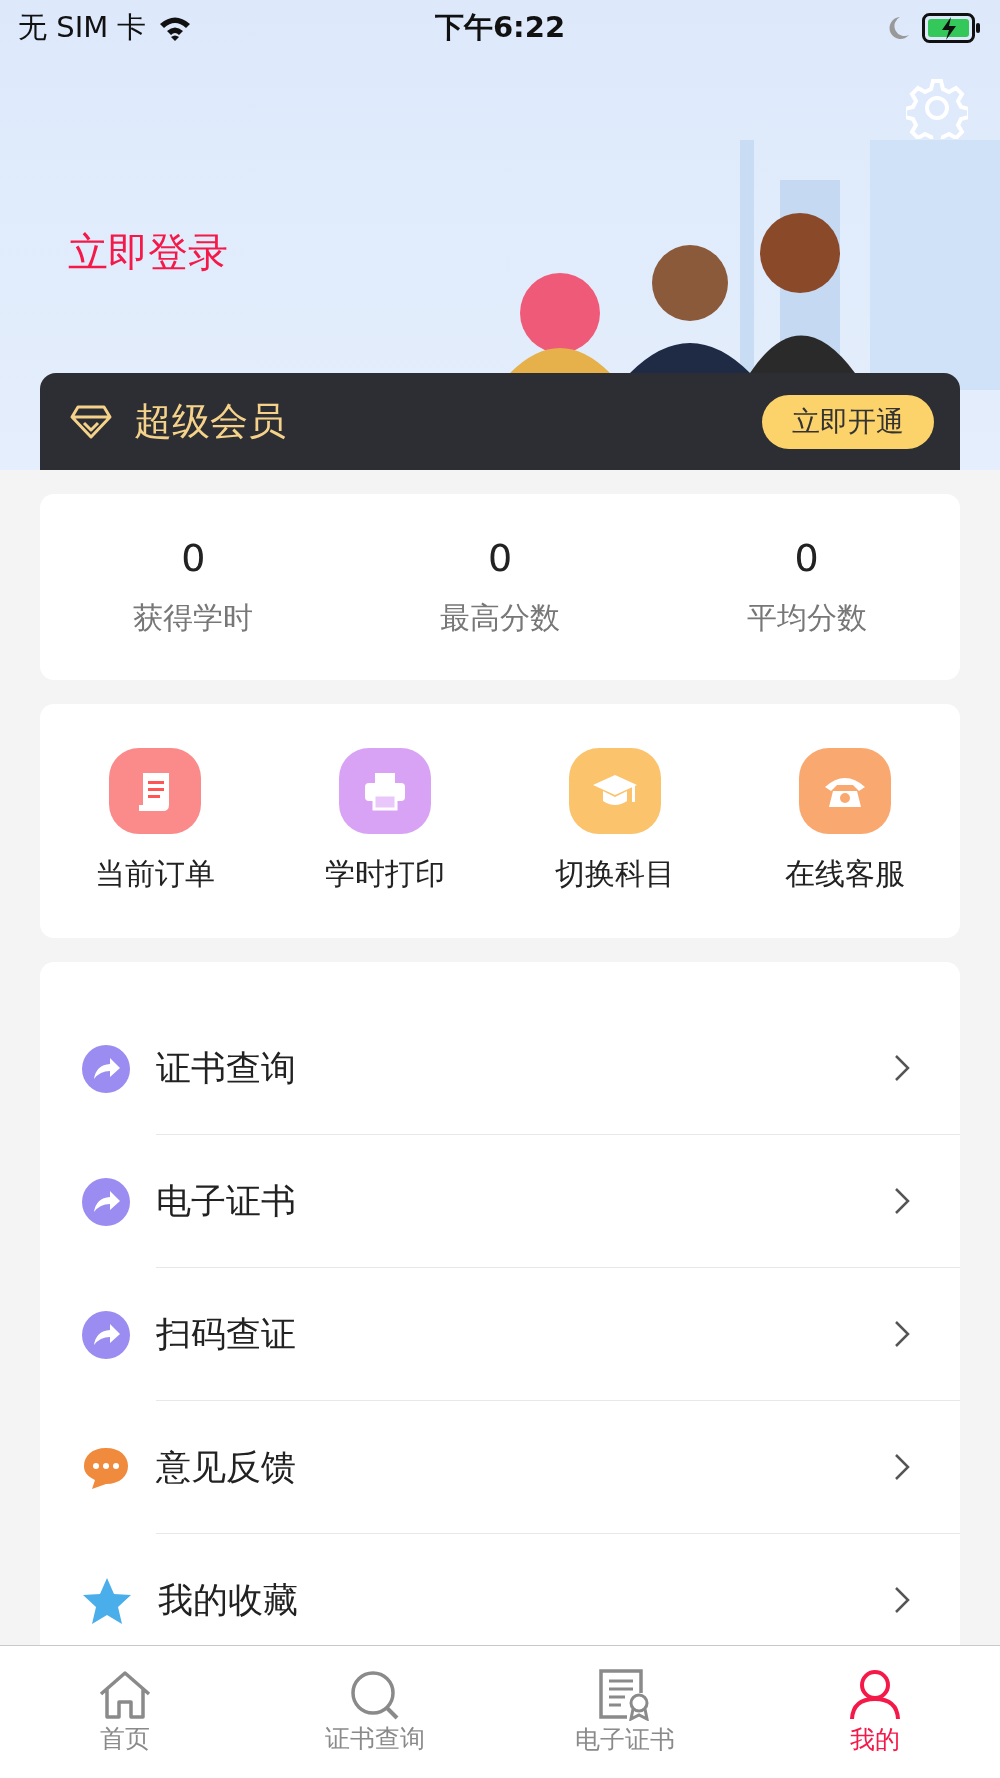 The width and height of the screenshot is (1000, 1778). What do you see at coordinates (82, 27) in the screenshot?
I see `carrier-label: 无 SIM 卡` at bounding box center [82, 27].